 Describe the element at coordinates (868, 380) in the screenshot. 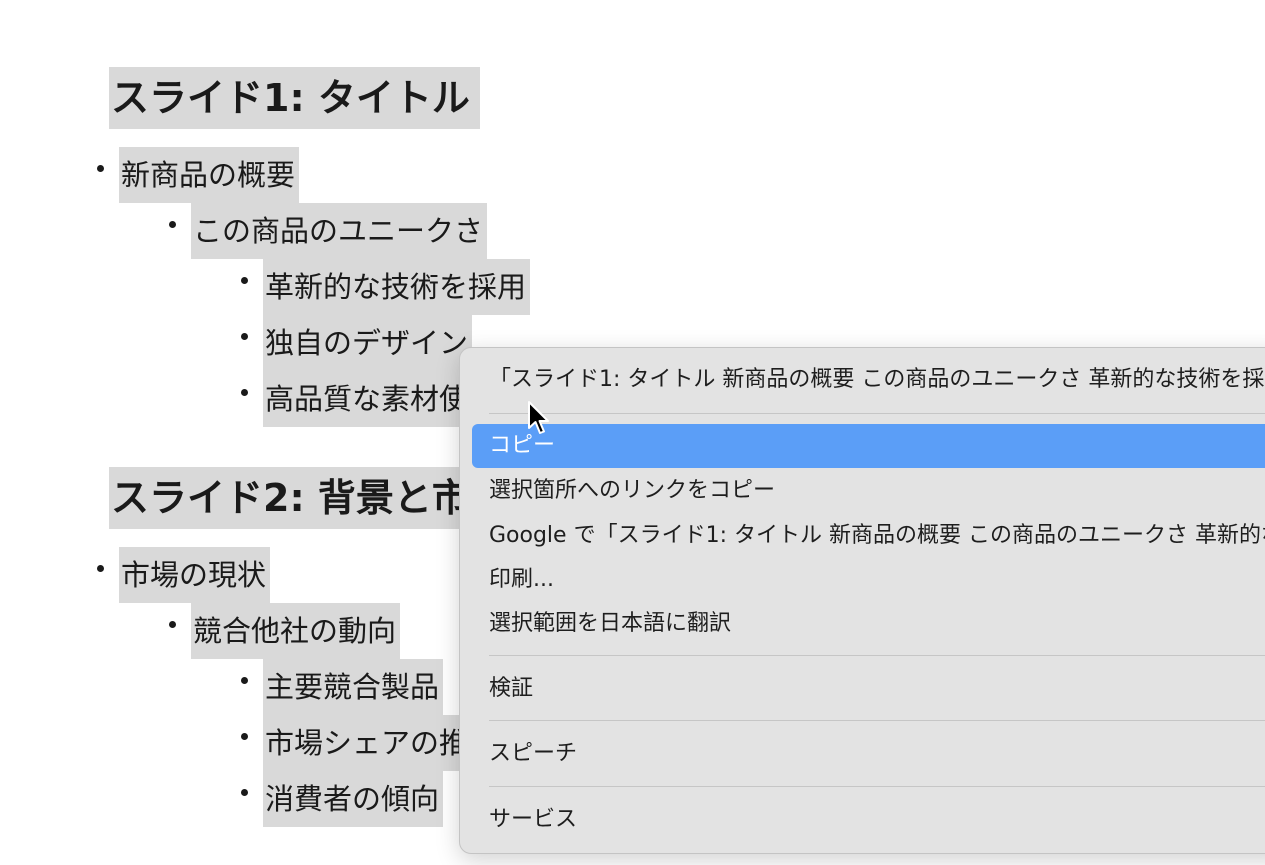

I see `selection-preview-item: 「スライド1: タイトル 新商品の概要 この商品のユニークさ 革新的な技術を採用` at that location.